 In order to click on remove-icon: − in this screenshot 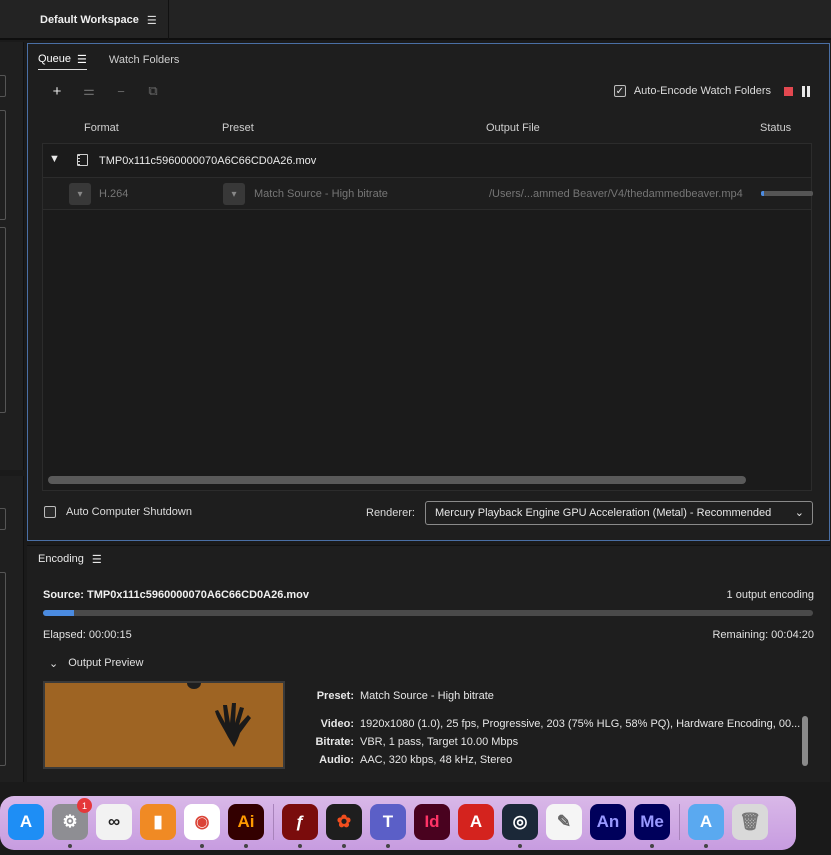, I will do `click(121, 91)`.